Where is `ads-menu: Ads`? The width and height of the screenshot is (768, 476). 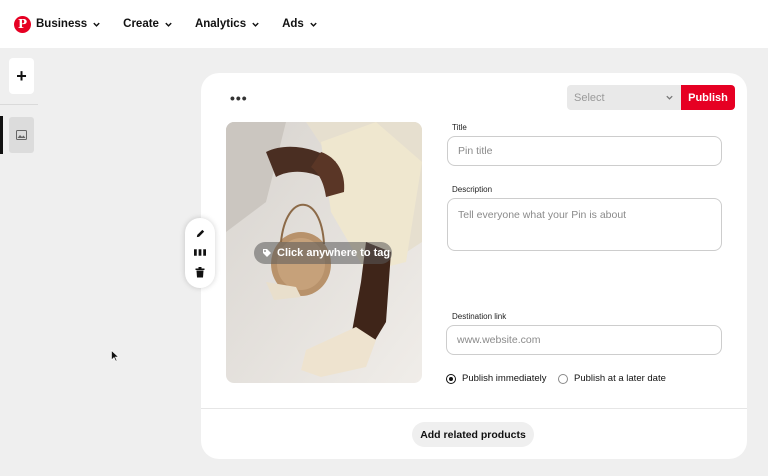 ads-menu: Ads is located at coordinates (300, 24).